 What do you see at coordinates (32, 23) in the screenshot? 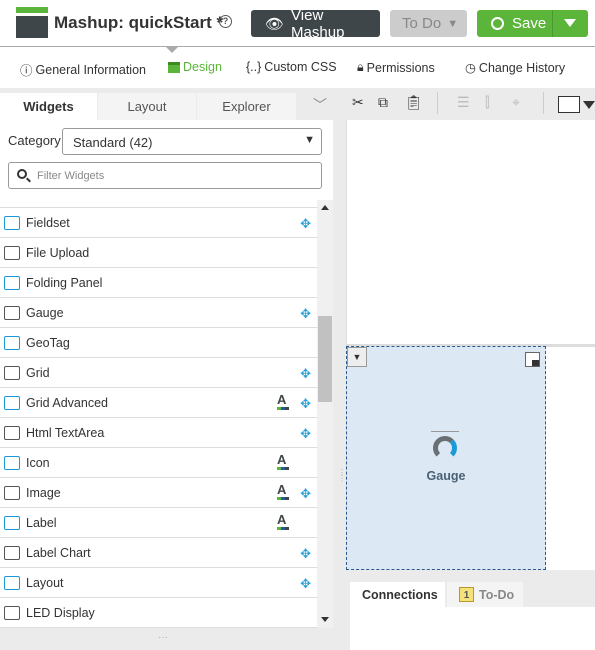
I see `logo` at bounding box center [32, 23].